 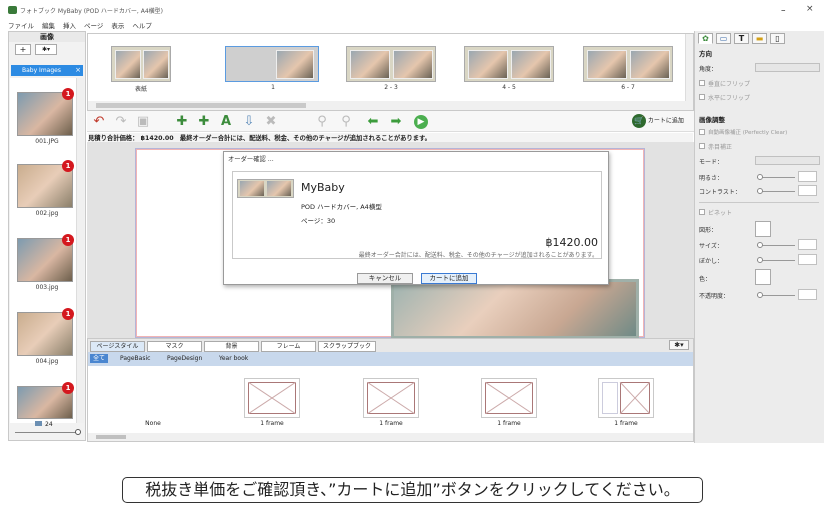 What do you see at coordinates (204, 122) in the screenshot?
I see `add-photo-icon: ✚` at bounding box center [204, 122].